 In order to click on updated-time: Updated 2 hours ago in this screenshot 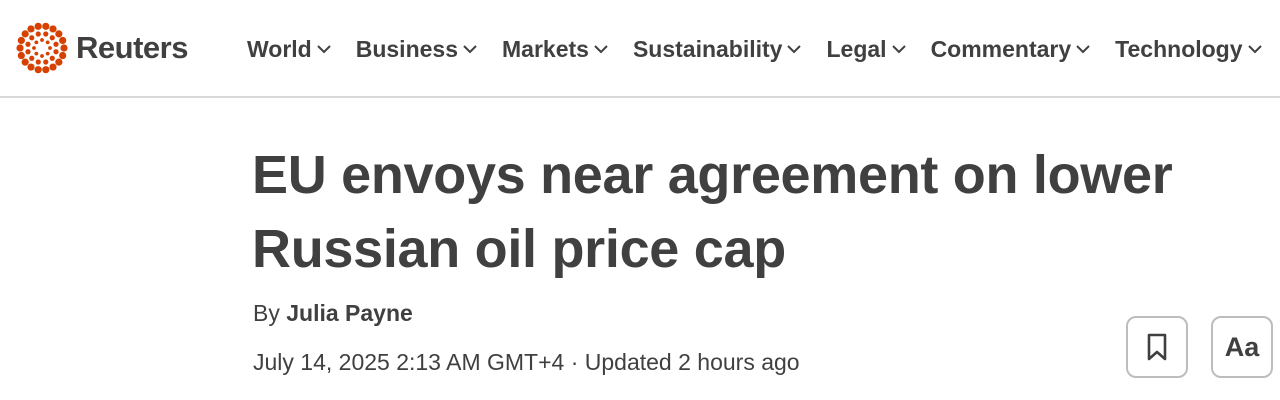, I will do `click(692, 362)`.